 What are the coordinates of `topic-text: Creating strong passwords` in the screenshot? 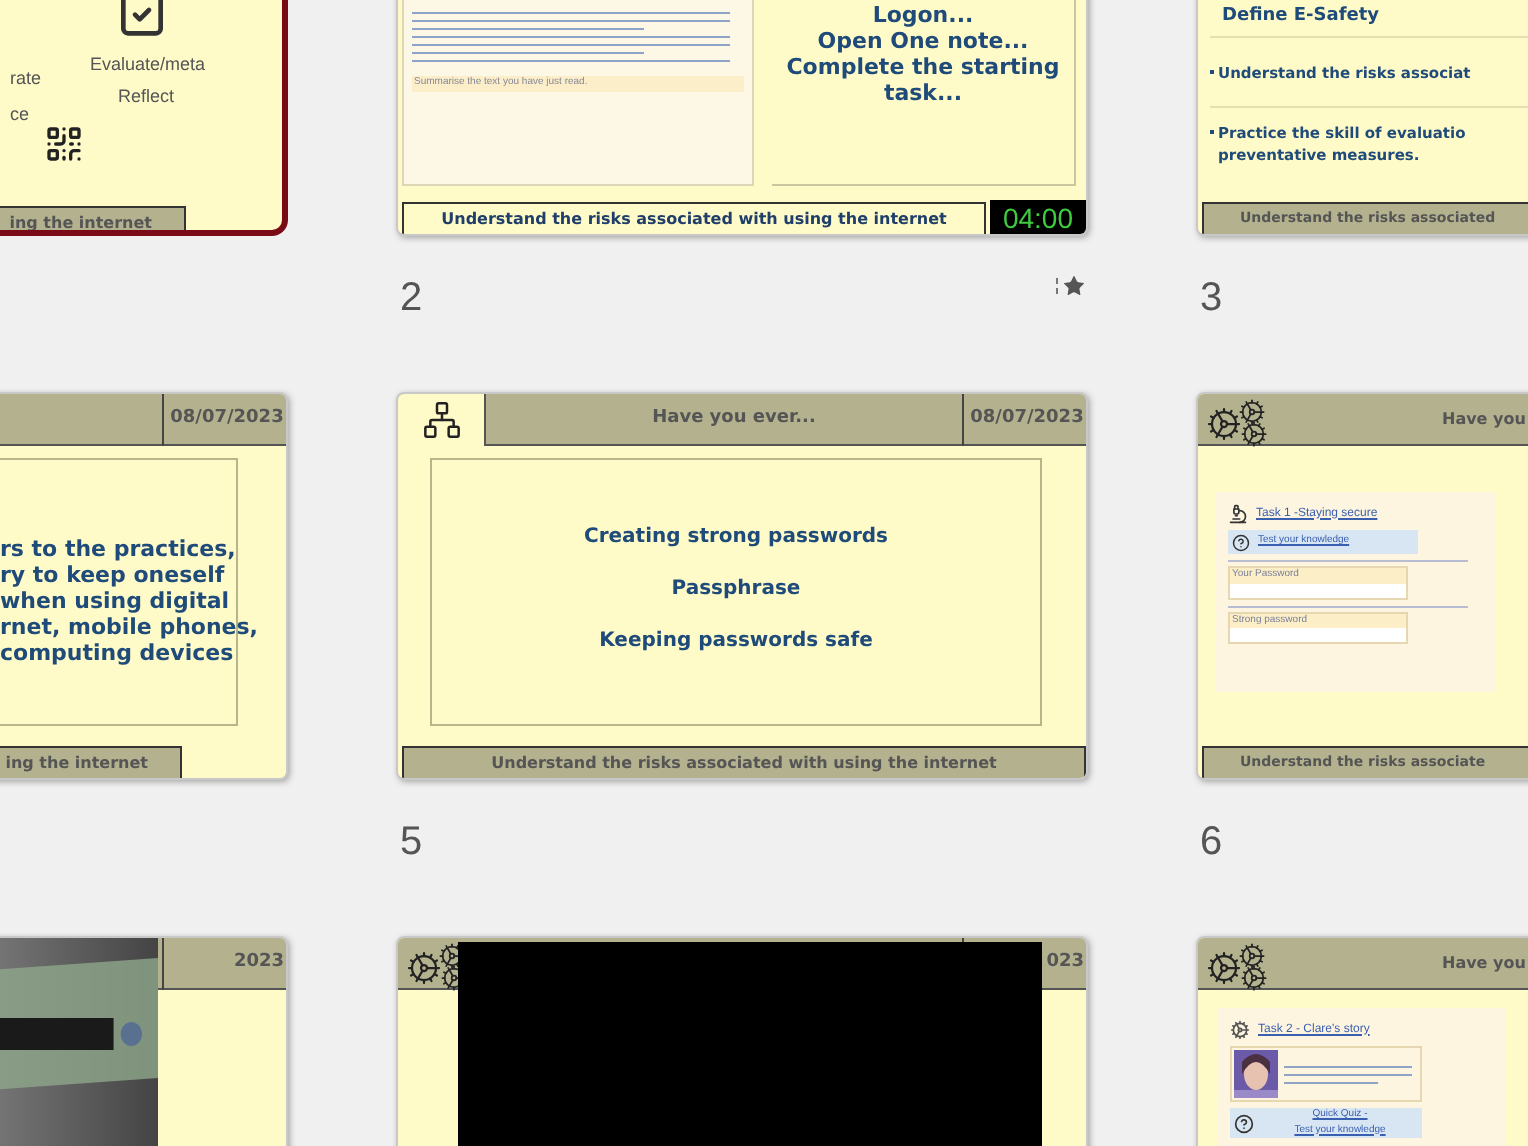 It's located at (736, 538).